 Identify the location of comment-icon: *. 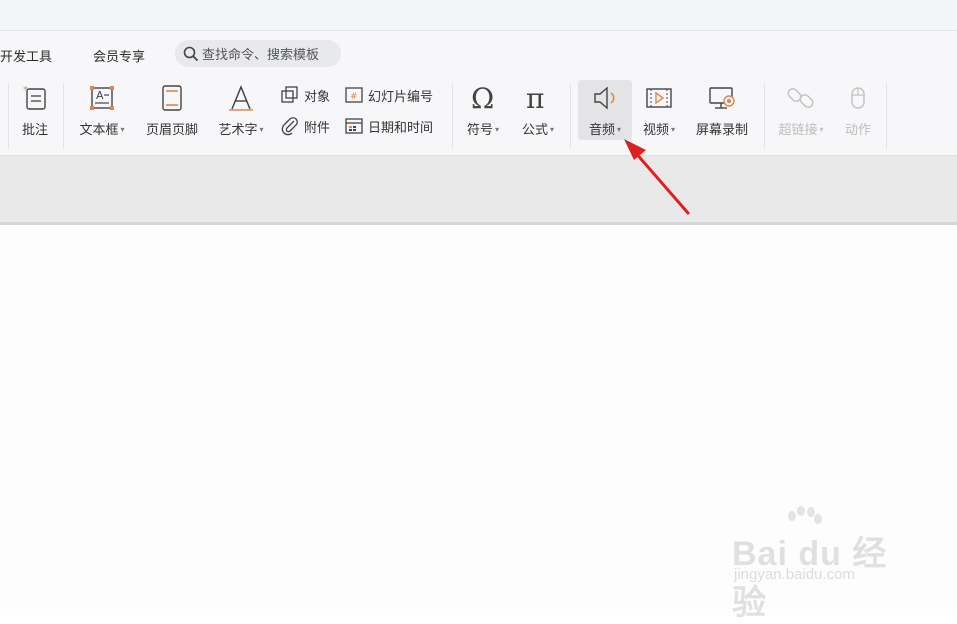
(34, 97).